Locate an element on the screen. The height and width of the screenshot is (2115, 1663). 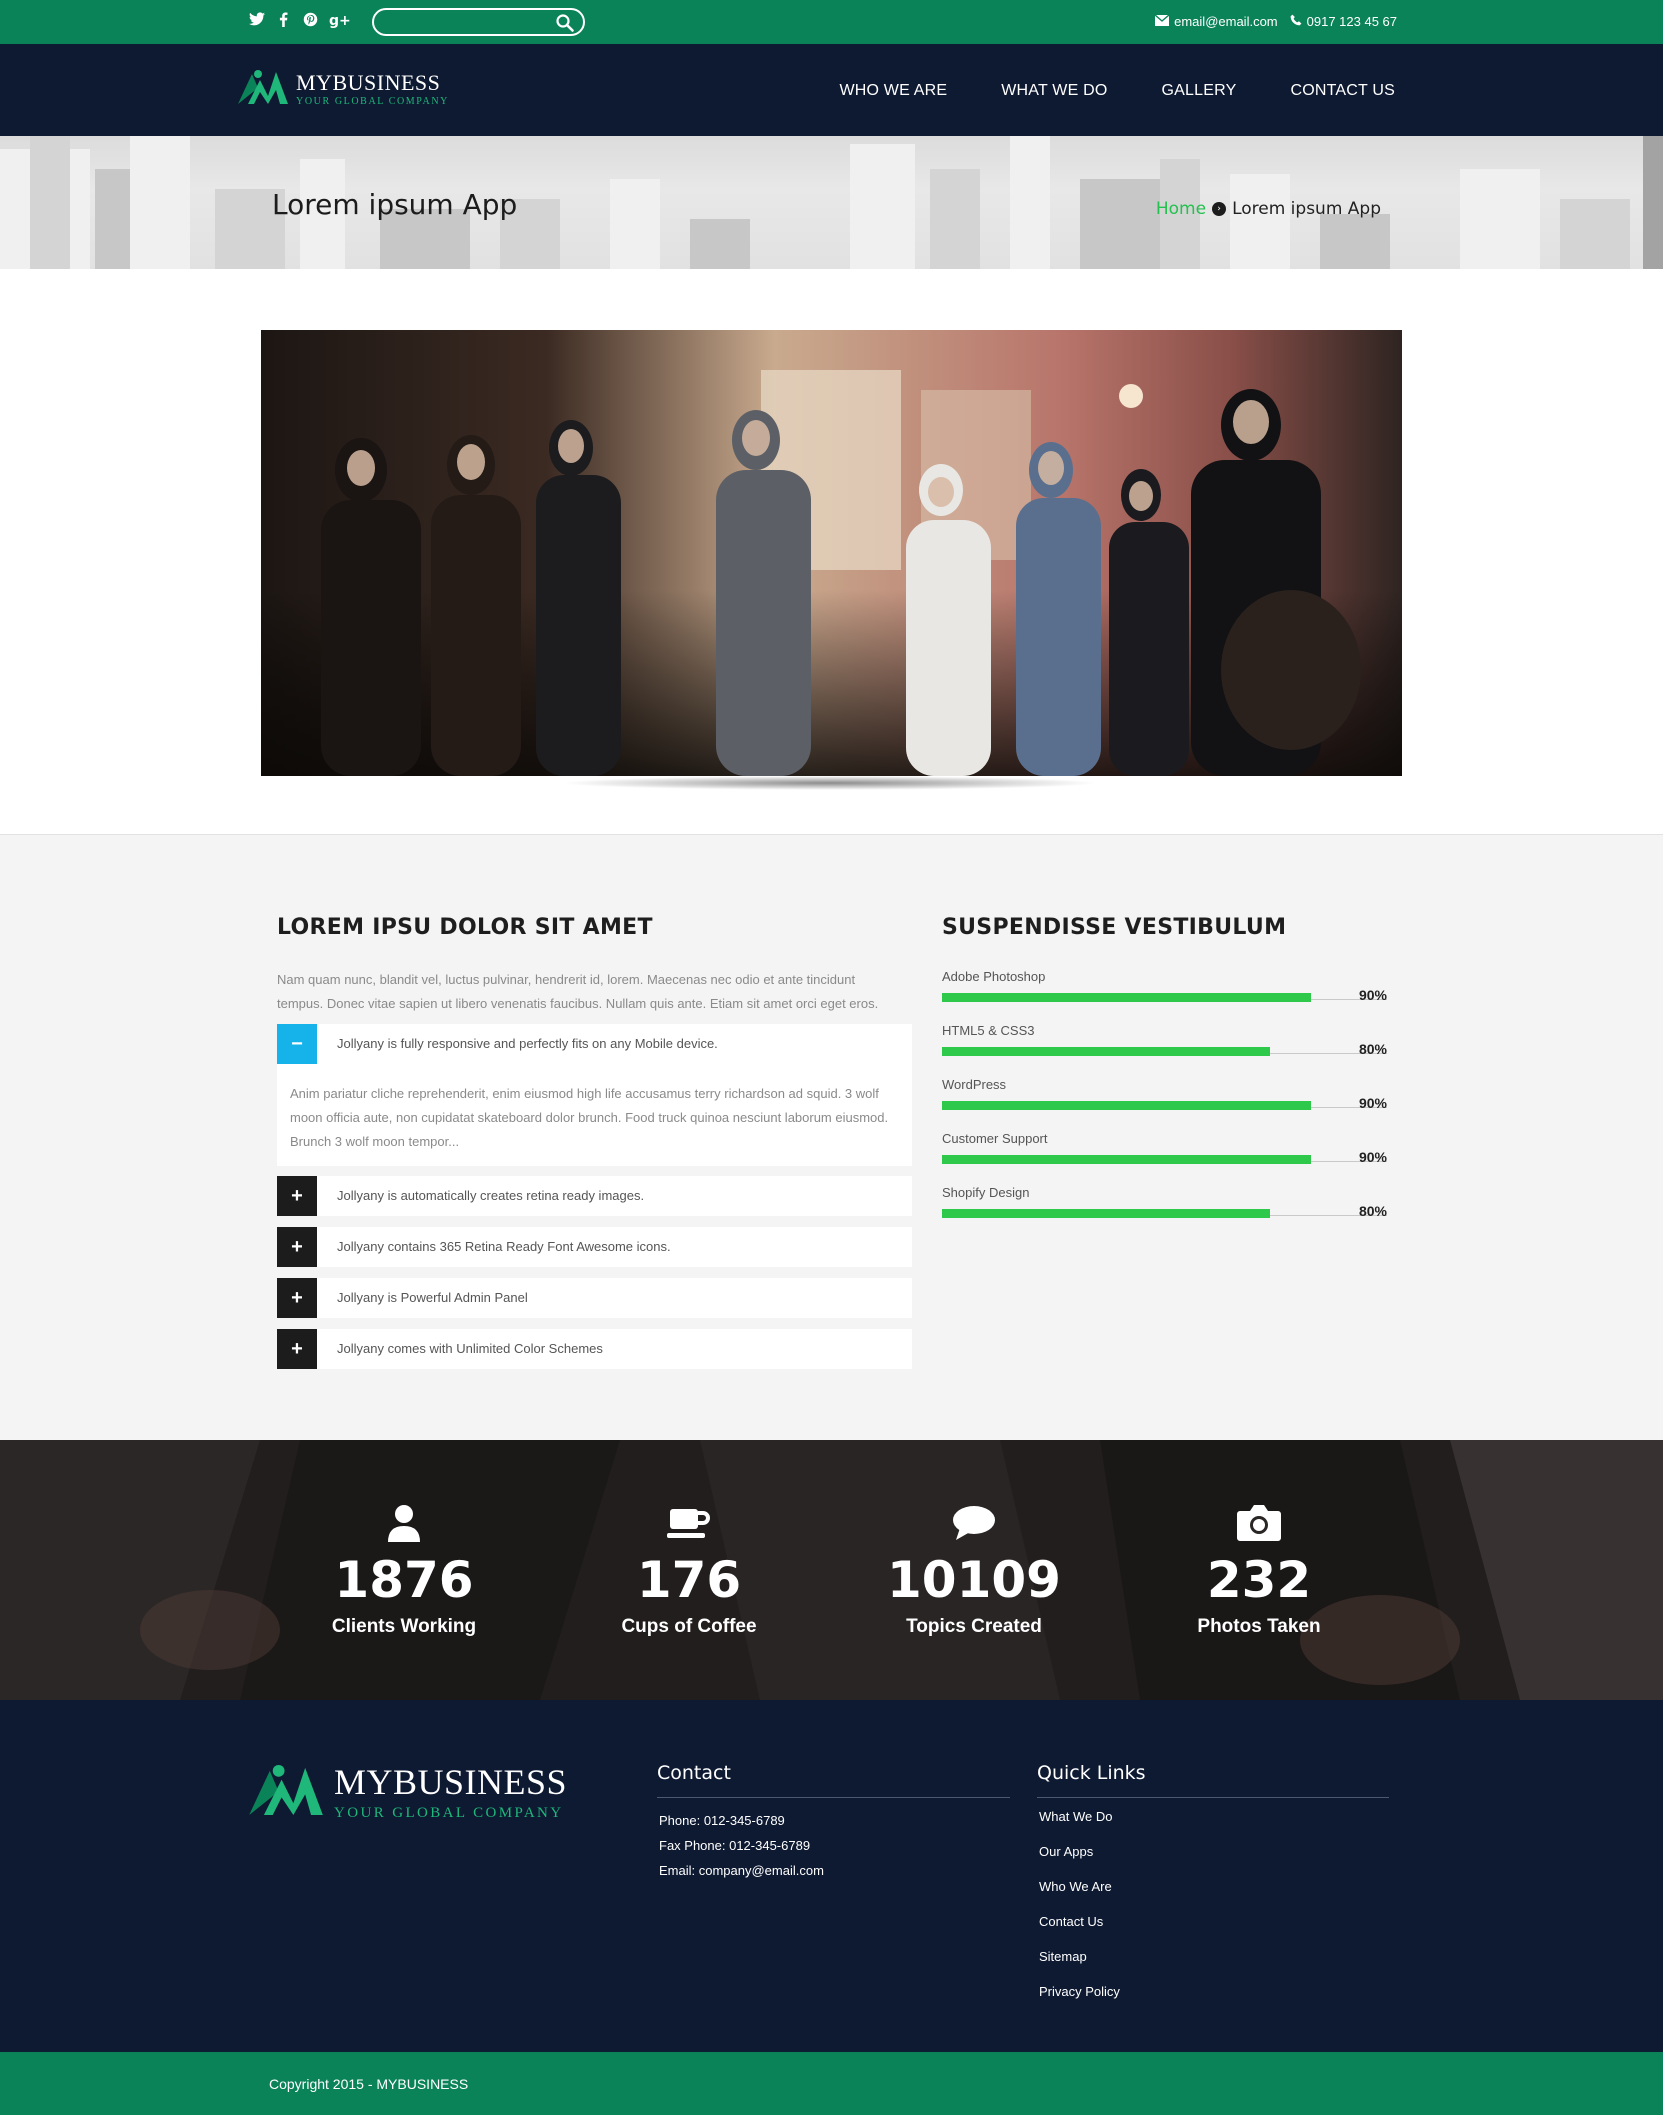
search-box is located at coordinates (478, 22).